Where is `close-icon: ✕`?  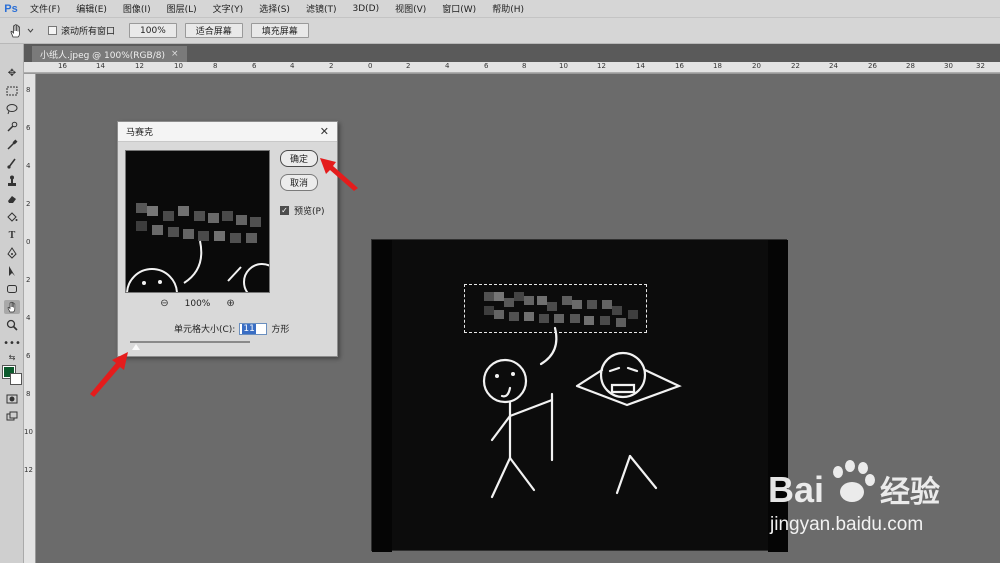
close-icon: ✕ is located at coordinates (324, 131).